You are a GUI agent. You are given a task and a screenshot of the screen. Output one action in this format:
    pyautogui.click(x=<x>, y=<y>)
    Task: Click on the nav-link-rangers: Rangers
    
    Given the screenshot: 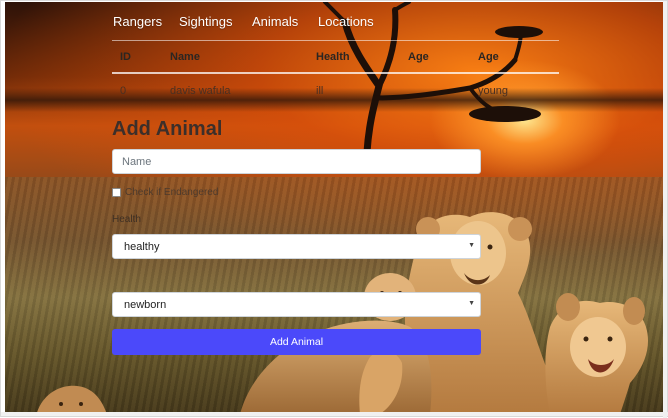 What is the action you would take?
    pyautogui.click(x=137, y=21)
    